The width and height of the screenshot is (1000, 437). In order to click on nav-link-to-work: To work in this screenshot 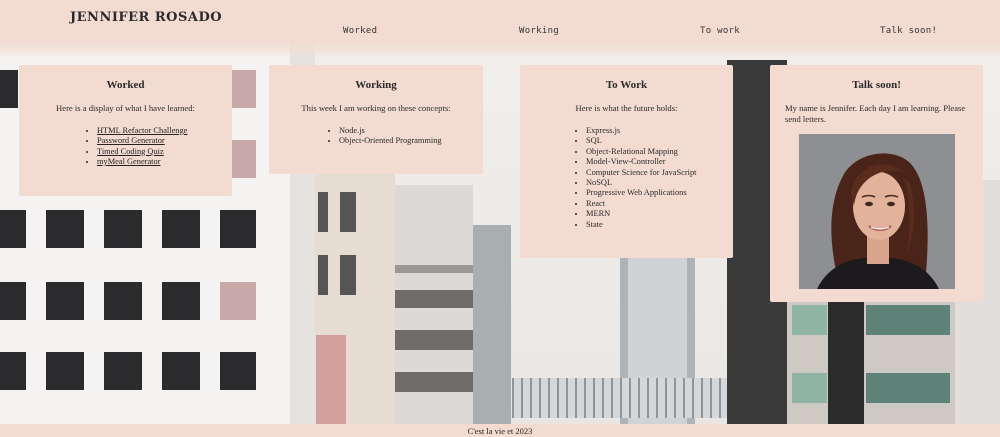, I will do `click(720, 31)`.